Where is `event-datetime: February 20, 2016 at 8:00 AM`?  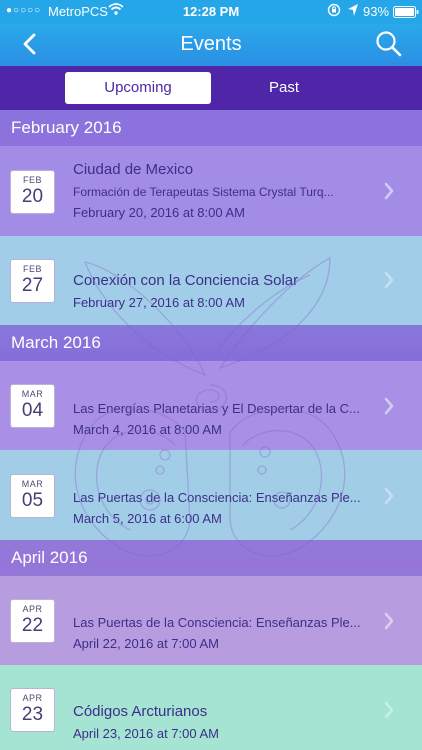
event-datetime: February 20, 2016 at 8:00 AM is located at coordinates (159, 212).